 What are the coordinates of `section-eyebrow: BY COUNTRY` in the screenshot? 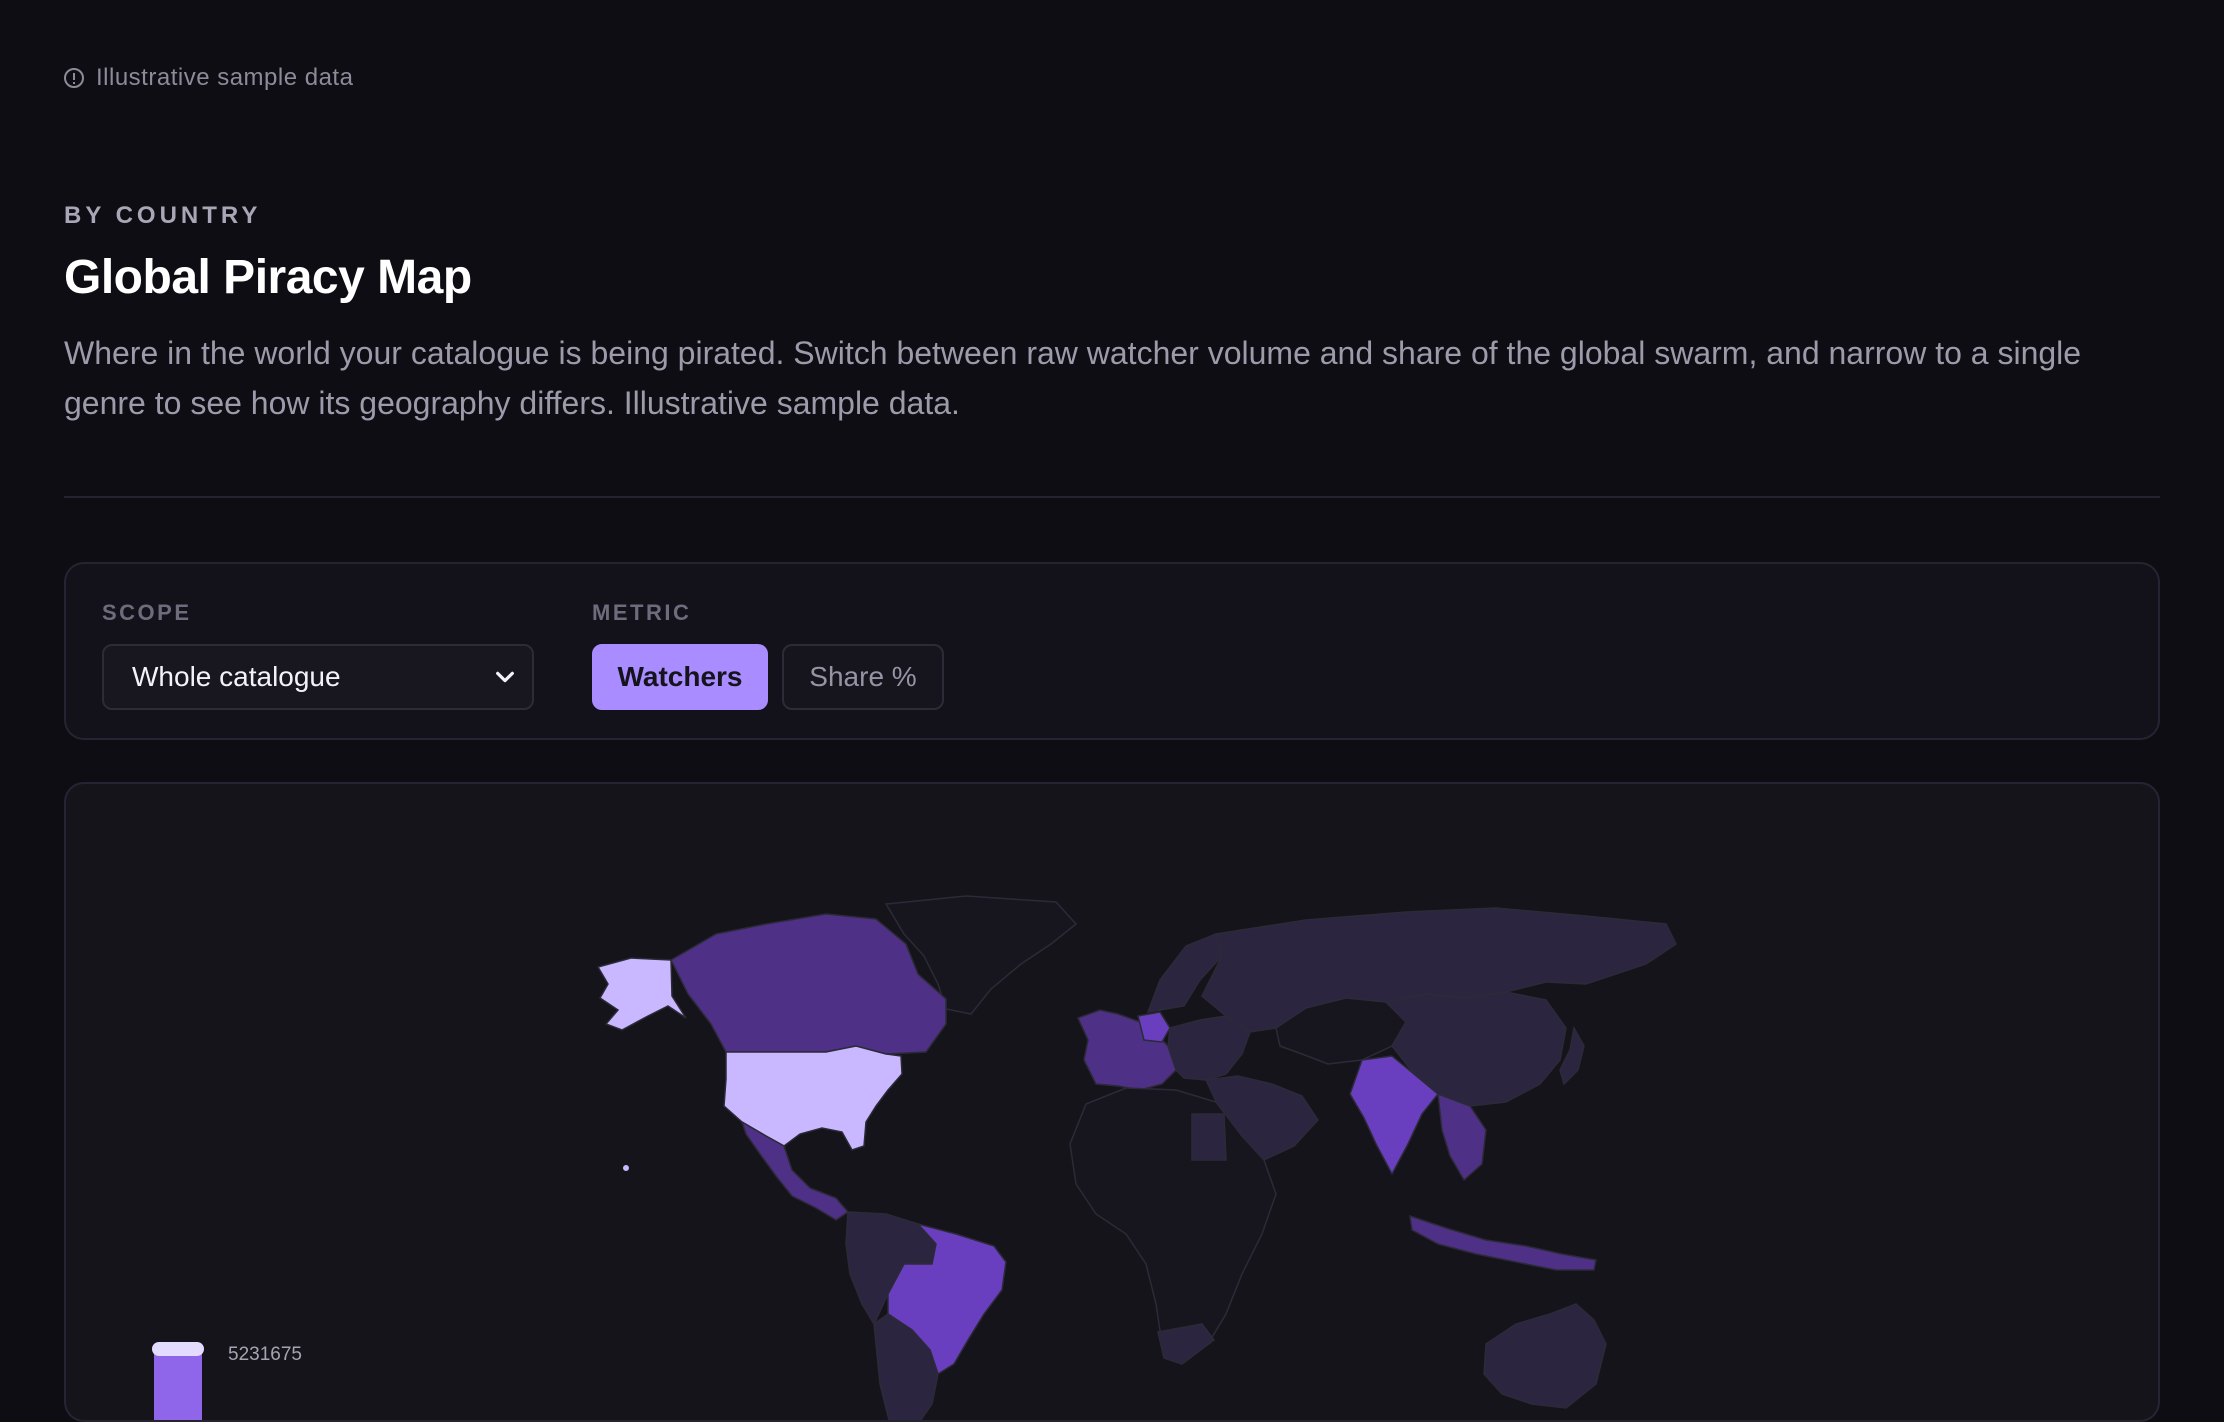 It's located at (163, 215).